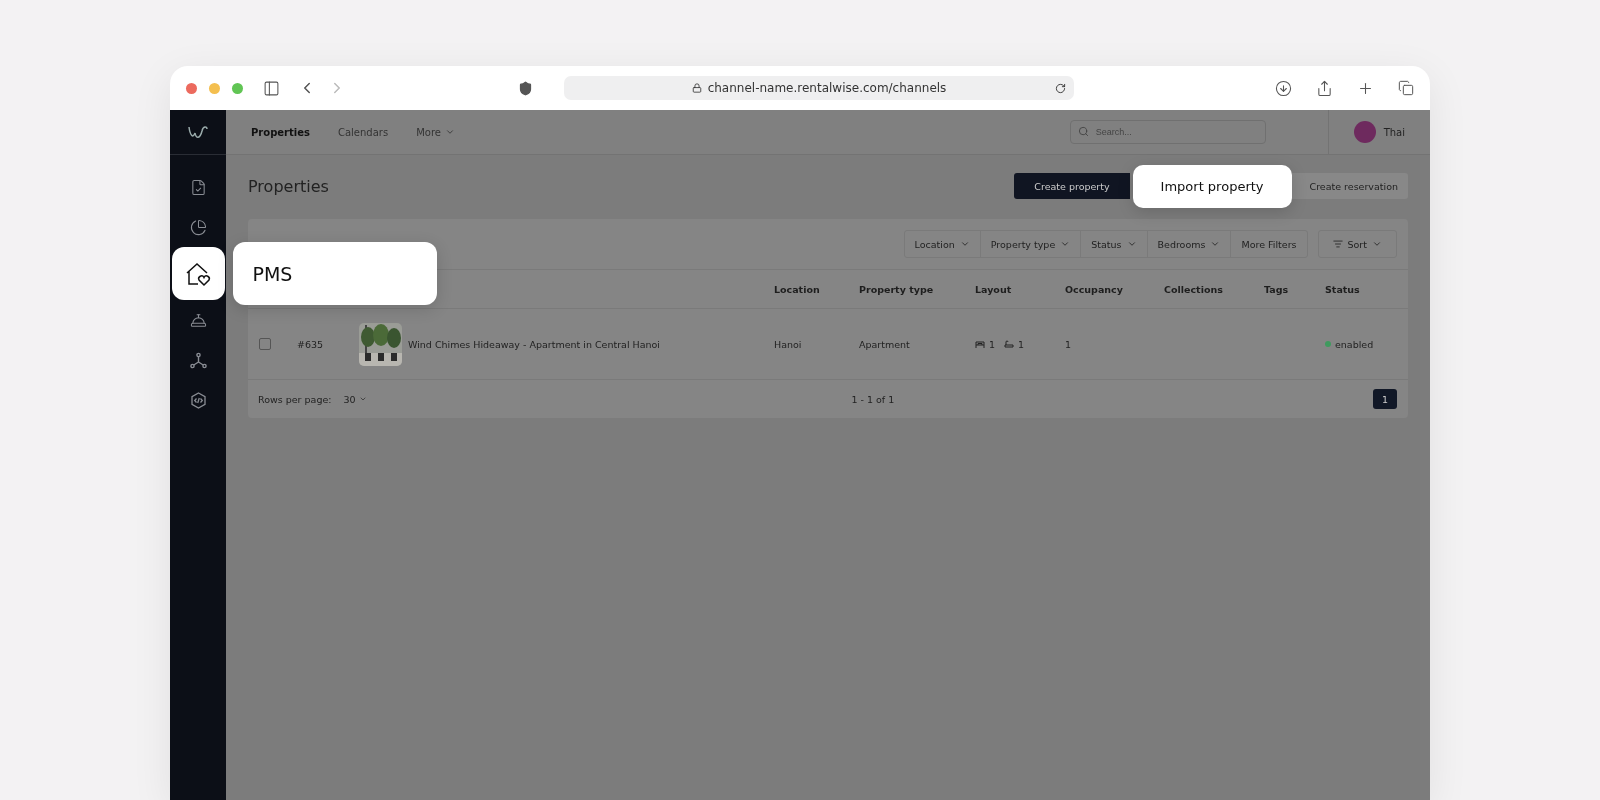 This screenshot has height=800, width=1600. Describe the element at coordinates (980, 344) in the screenshot. I see `bed-icon` at that location.